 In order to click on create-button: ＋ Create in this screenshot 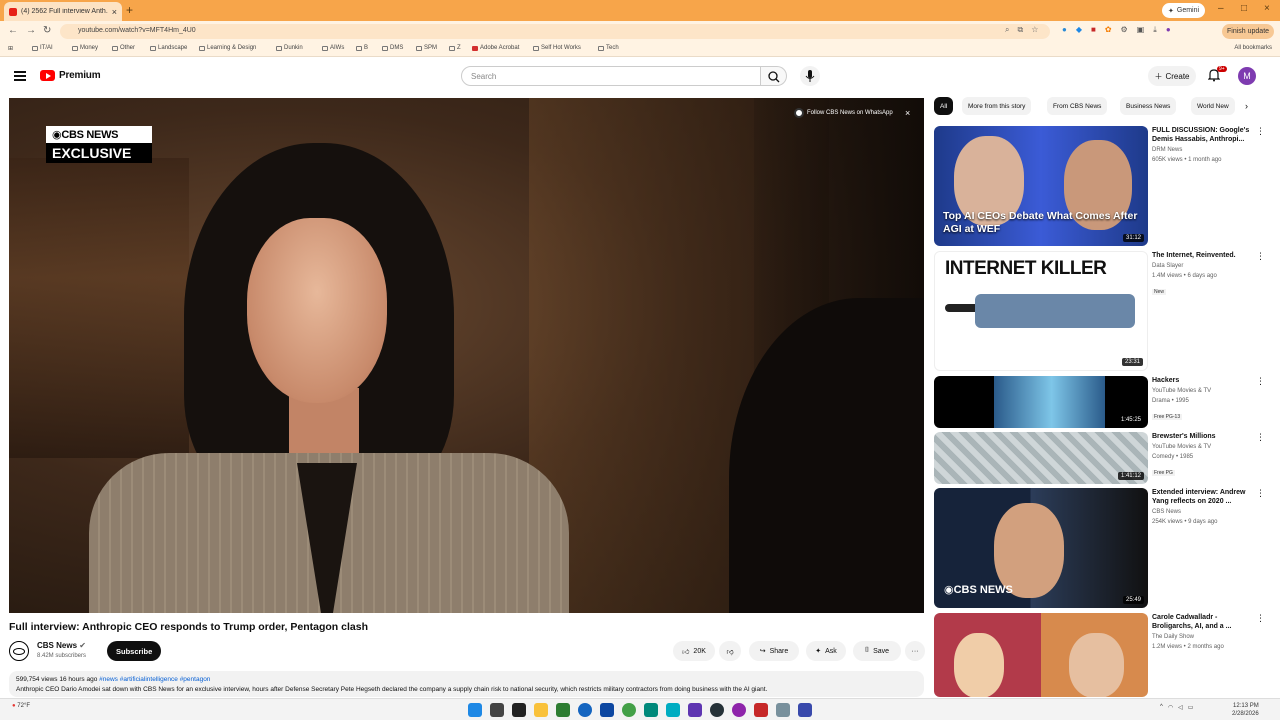, I will do `click(1172, 76)`.